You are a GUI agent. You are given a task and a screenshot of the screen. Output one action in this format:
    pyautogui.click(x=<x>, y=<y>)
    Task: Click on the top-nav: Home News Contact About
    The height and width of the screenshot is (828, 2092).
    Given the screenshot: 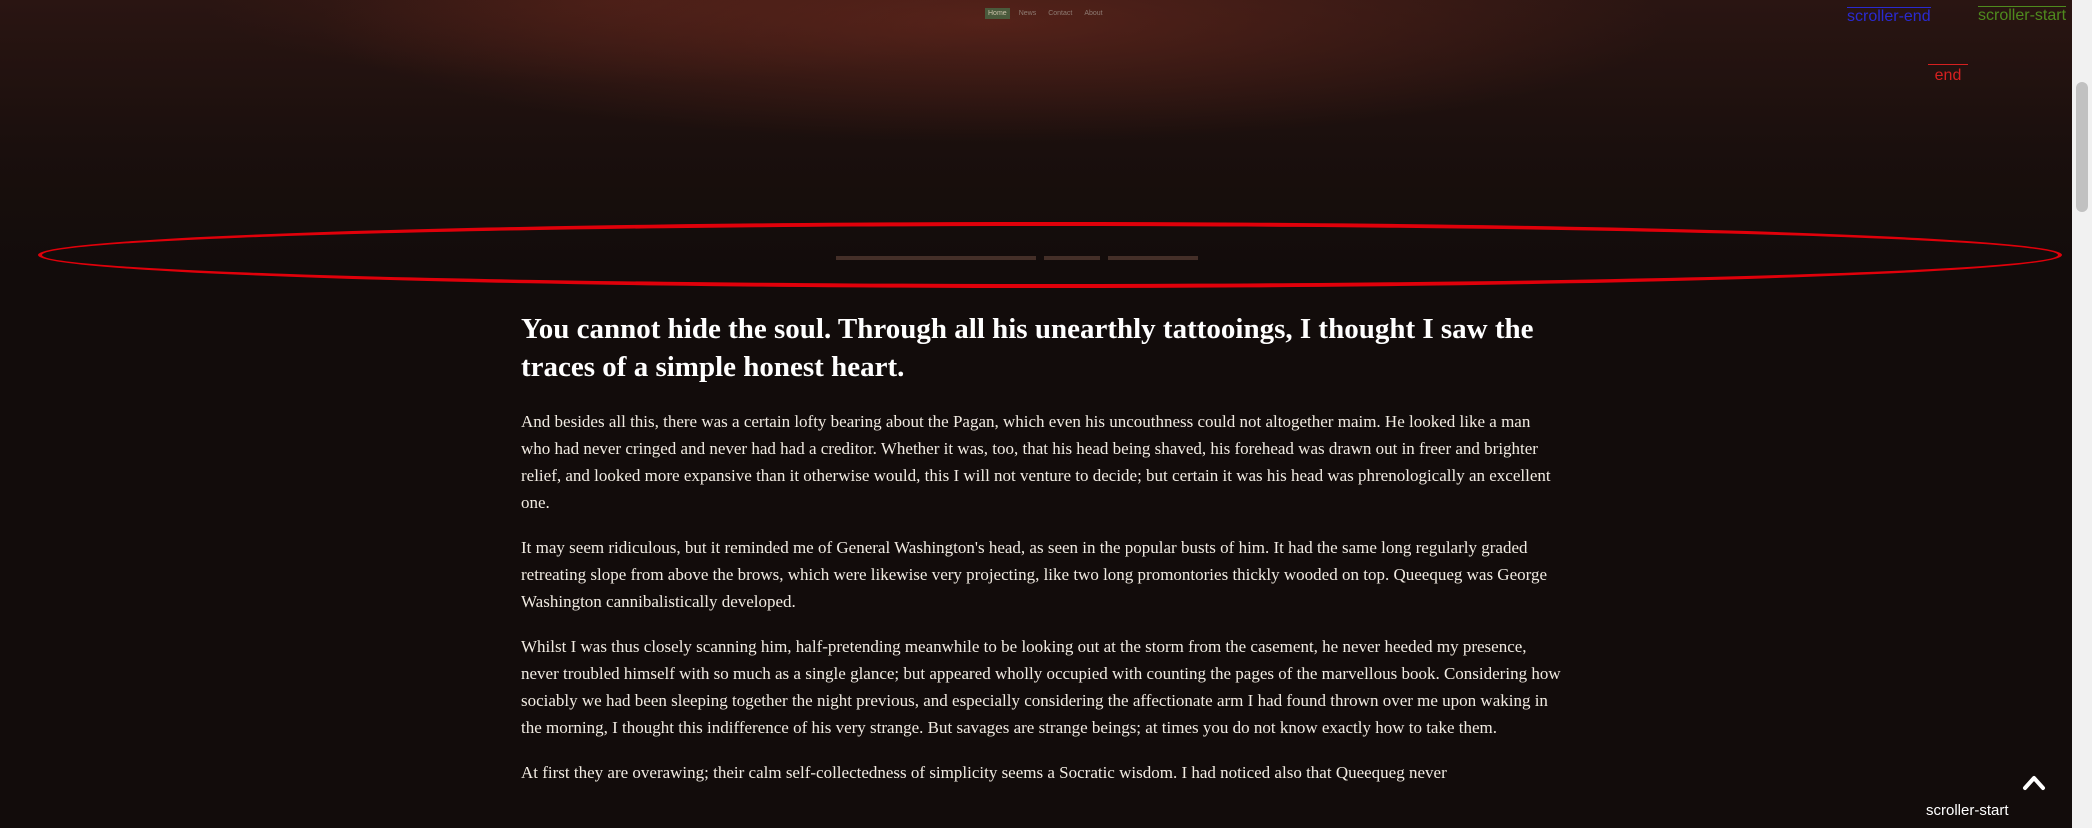 What is the action you would take?
    pyautogui.click(x=1045, y=13)
    